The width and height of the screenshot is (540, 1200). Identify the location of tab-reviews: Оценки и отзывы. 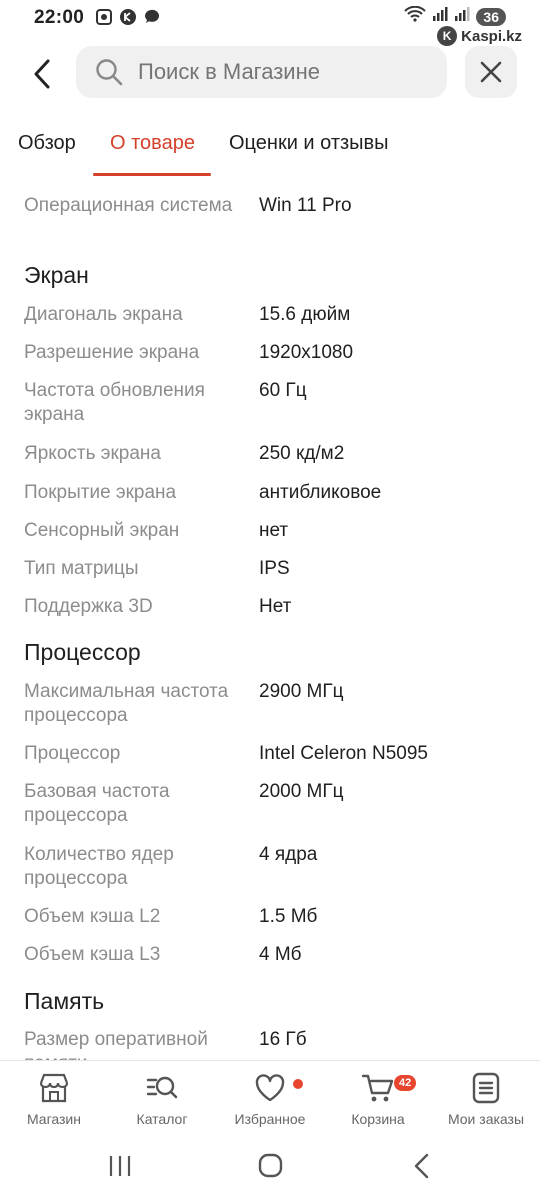
(309, 143).